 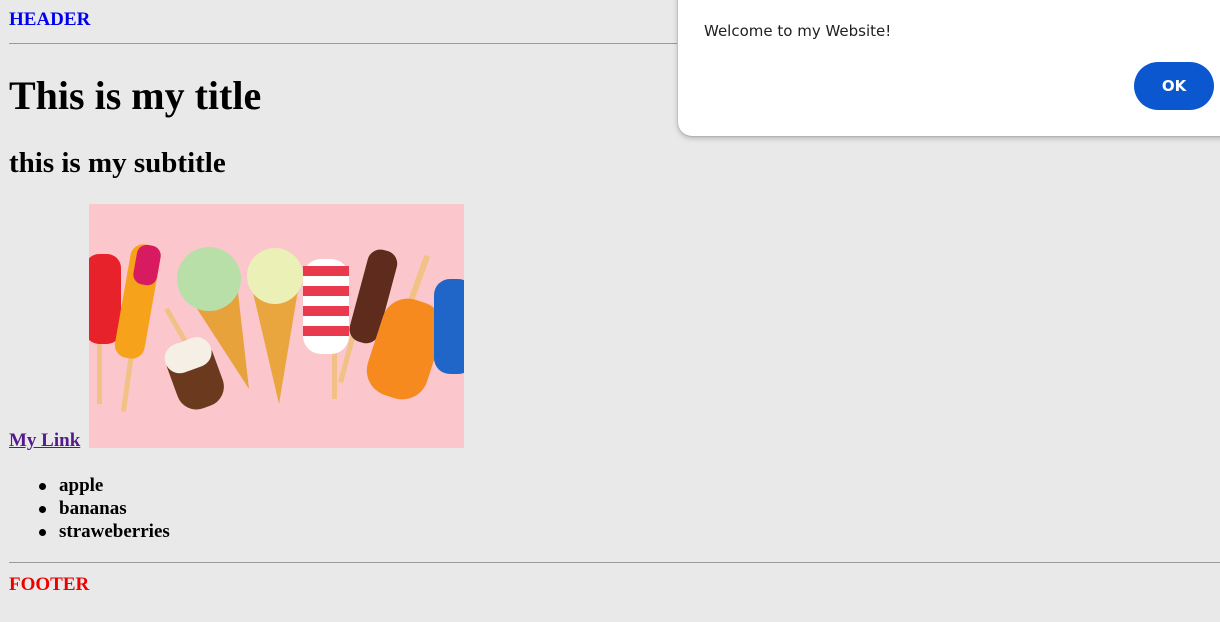 What do you see at coordinates (614, 562) in the screenshot?
I see `footer-divider` at bounding box center [614, 562].